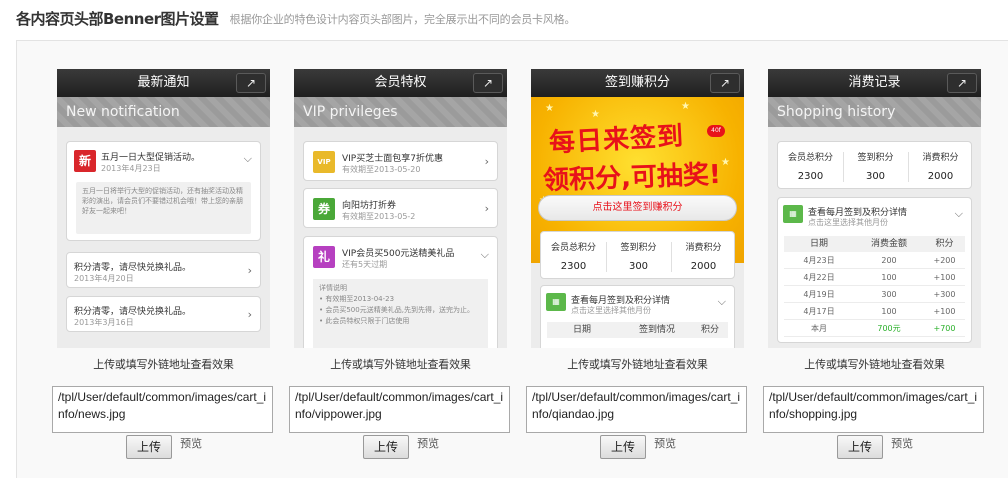  I want to click on preview-topbar: 最新通知 ↗, so click(163, 83).